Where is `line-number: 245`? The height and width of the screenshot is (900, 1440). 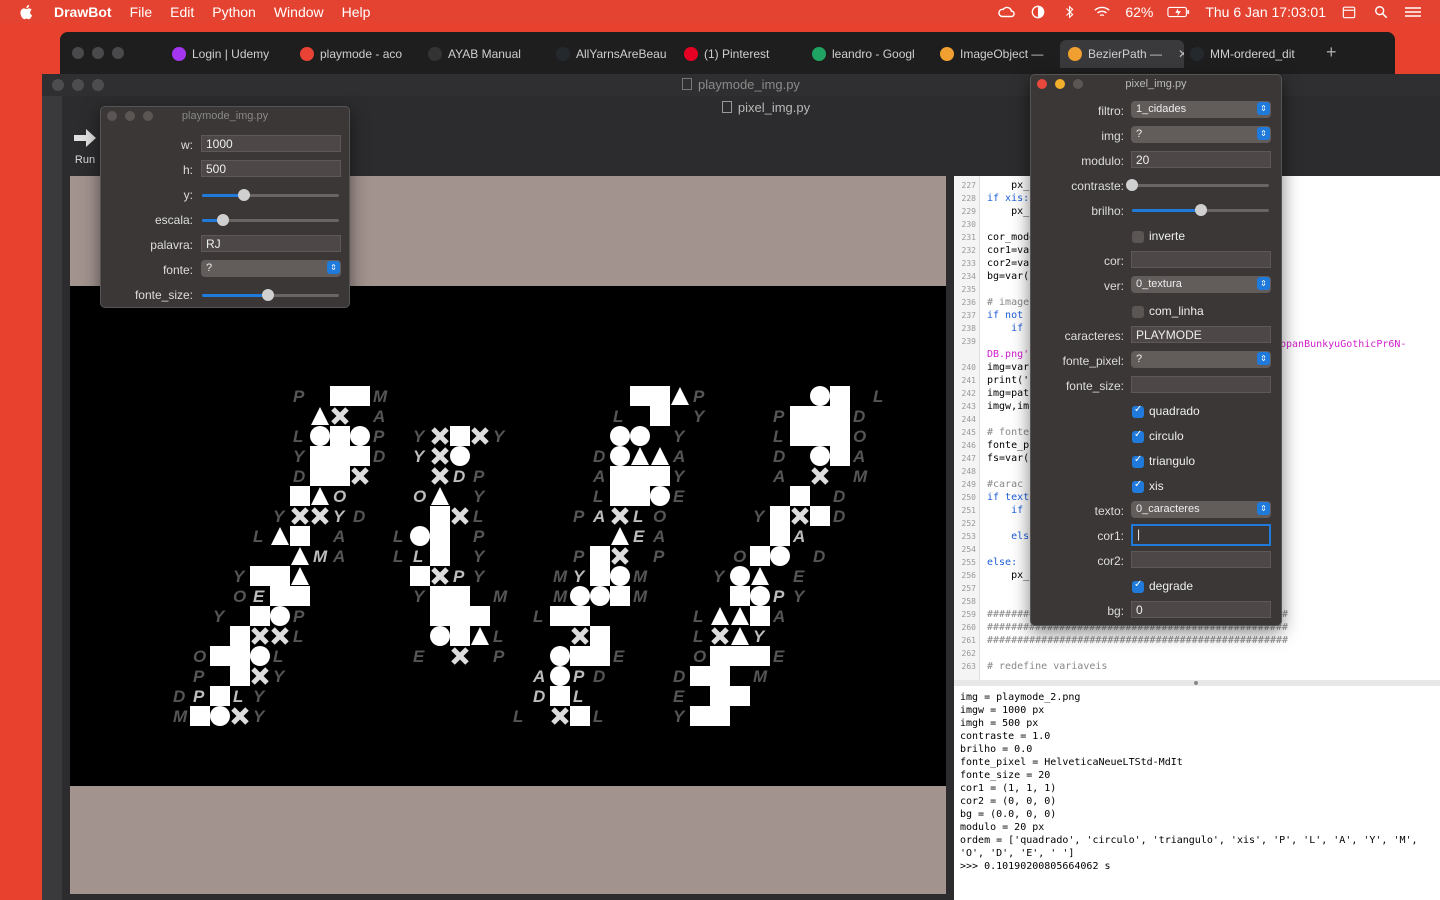
line-number: 245 is located at coordinates (968, 432).